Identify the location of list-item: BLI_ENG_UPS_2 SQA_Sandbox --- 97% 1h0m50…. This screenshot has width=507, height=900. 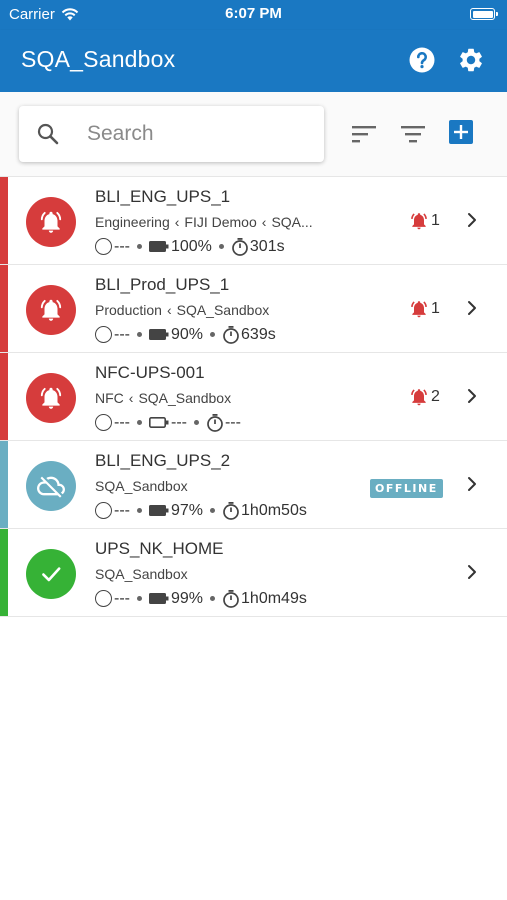
(253, 485).